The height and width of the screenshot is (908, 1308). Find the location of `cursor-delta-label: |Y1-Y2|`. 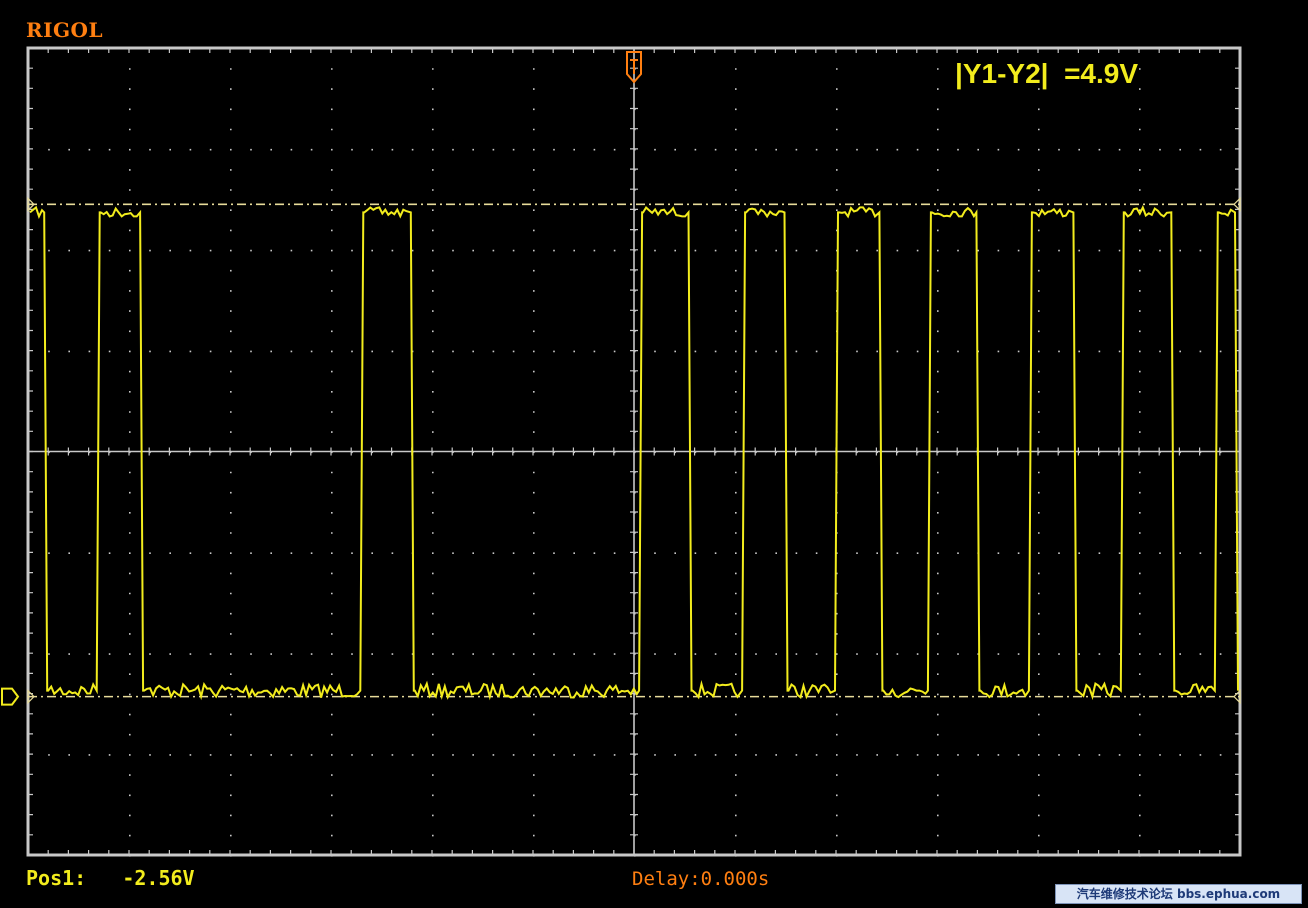

cursor-delta-label: |Y1-Y2| is located at coordinates (1002, 73).